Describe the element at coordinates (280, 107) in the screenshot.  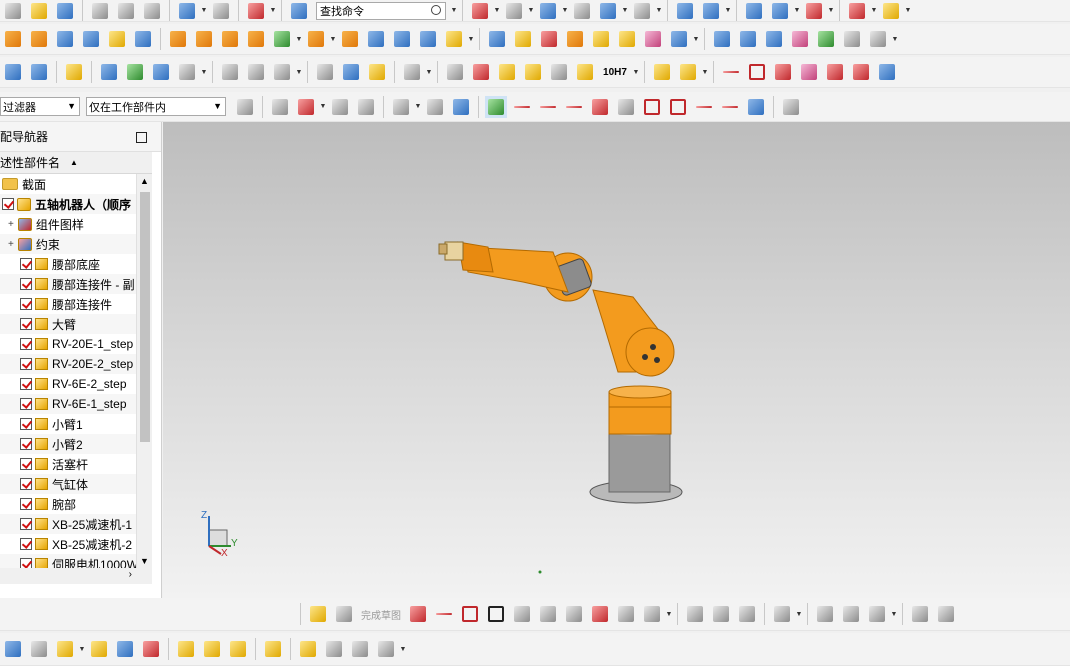
I see `snap-point-icon` at that location.